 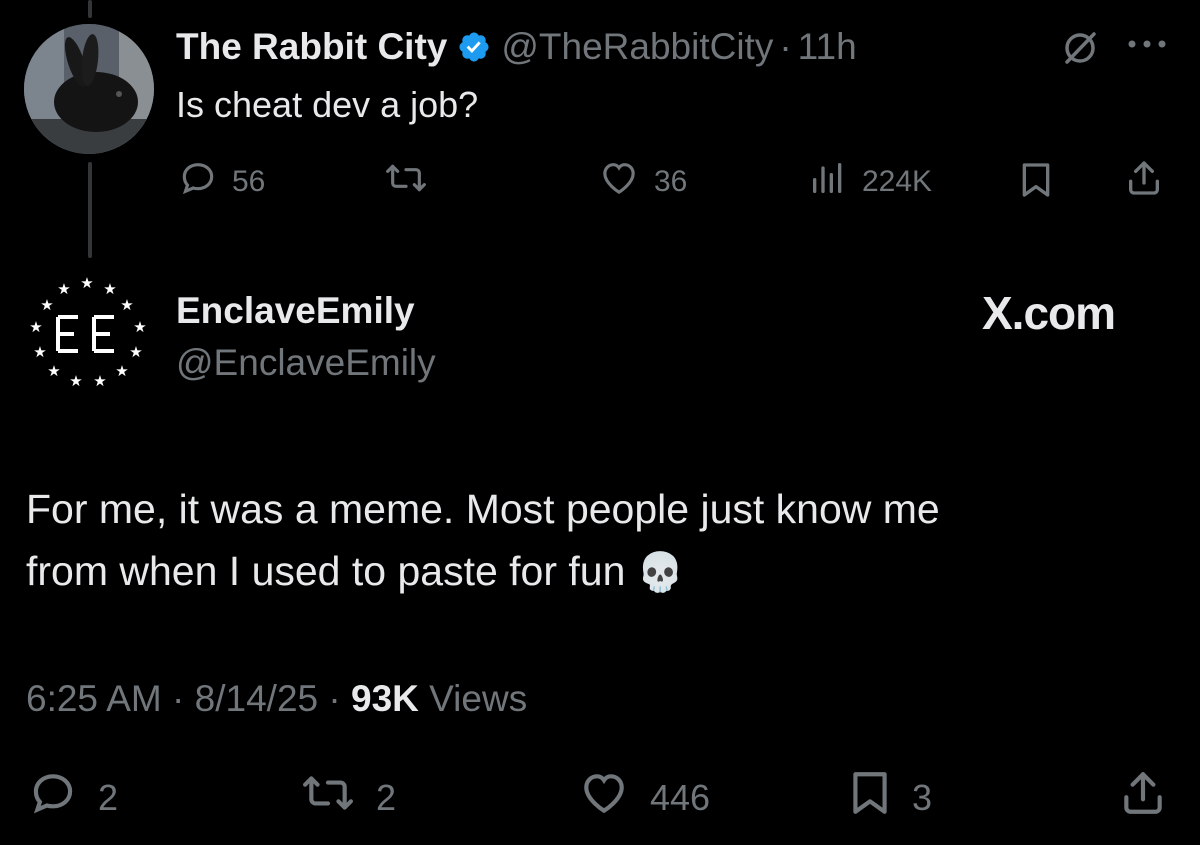 What do you see at coordinates (644, 797) in the screenshot?
I see `like-button: 446` at bounding box center [644, 797].